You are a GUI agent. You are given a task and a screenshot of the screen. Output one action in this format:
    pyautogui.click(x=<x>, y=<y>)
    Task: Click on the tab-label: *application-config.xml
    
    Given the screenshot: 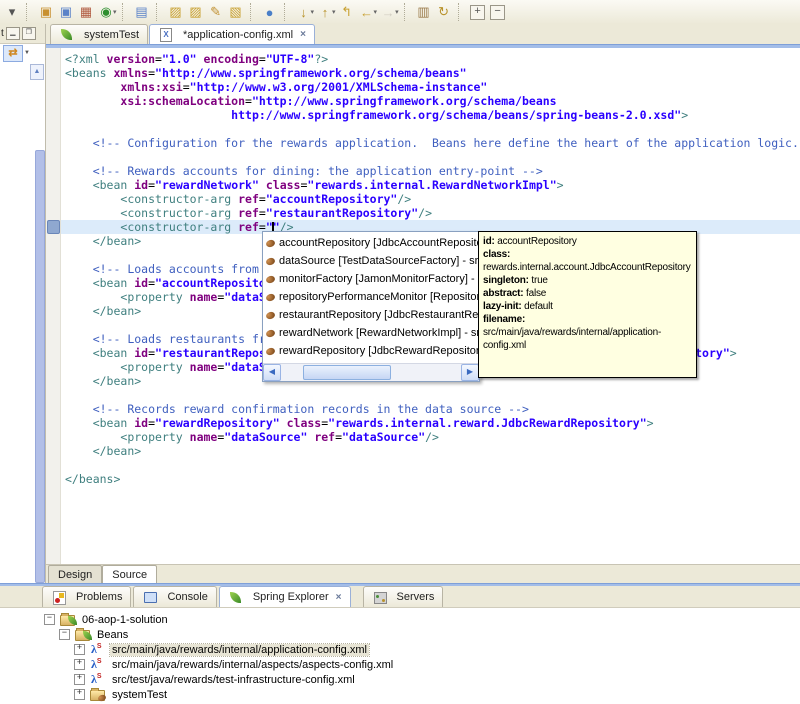 What is the action you would take?
    pyautogui.click(x=238, y=34)
    